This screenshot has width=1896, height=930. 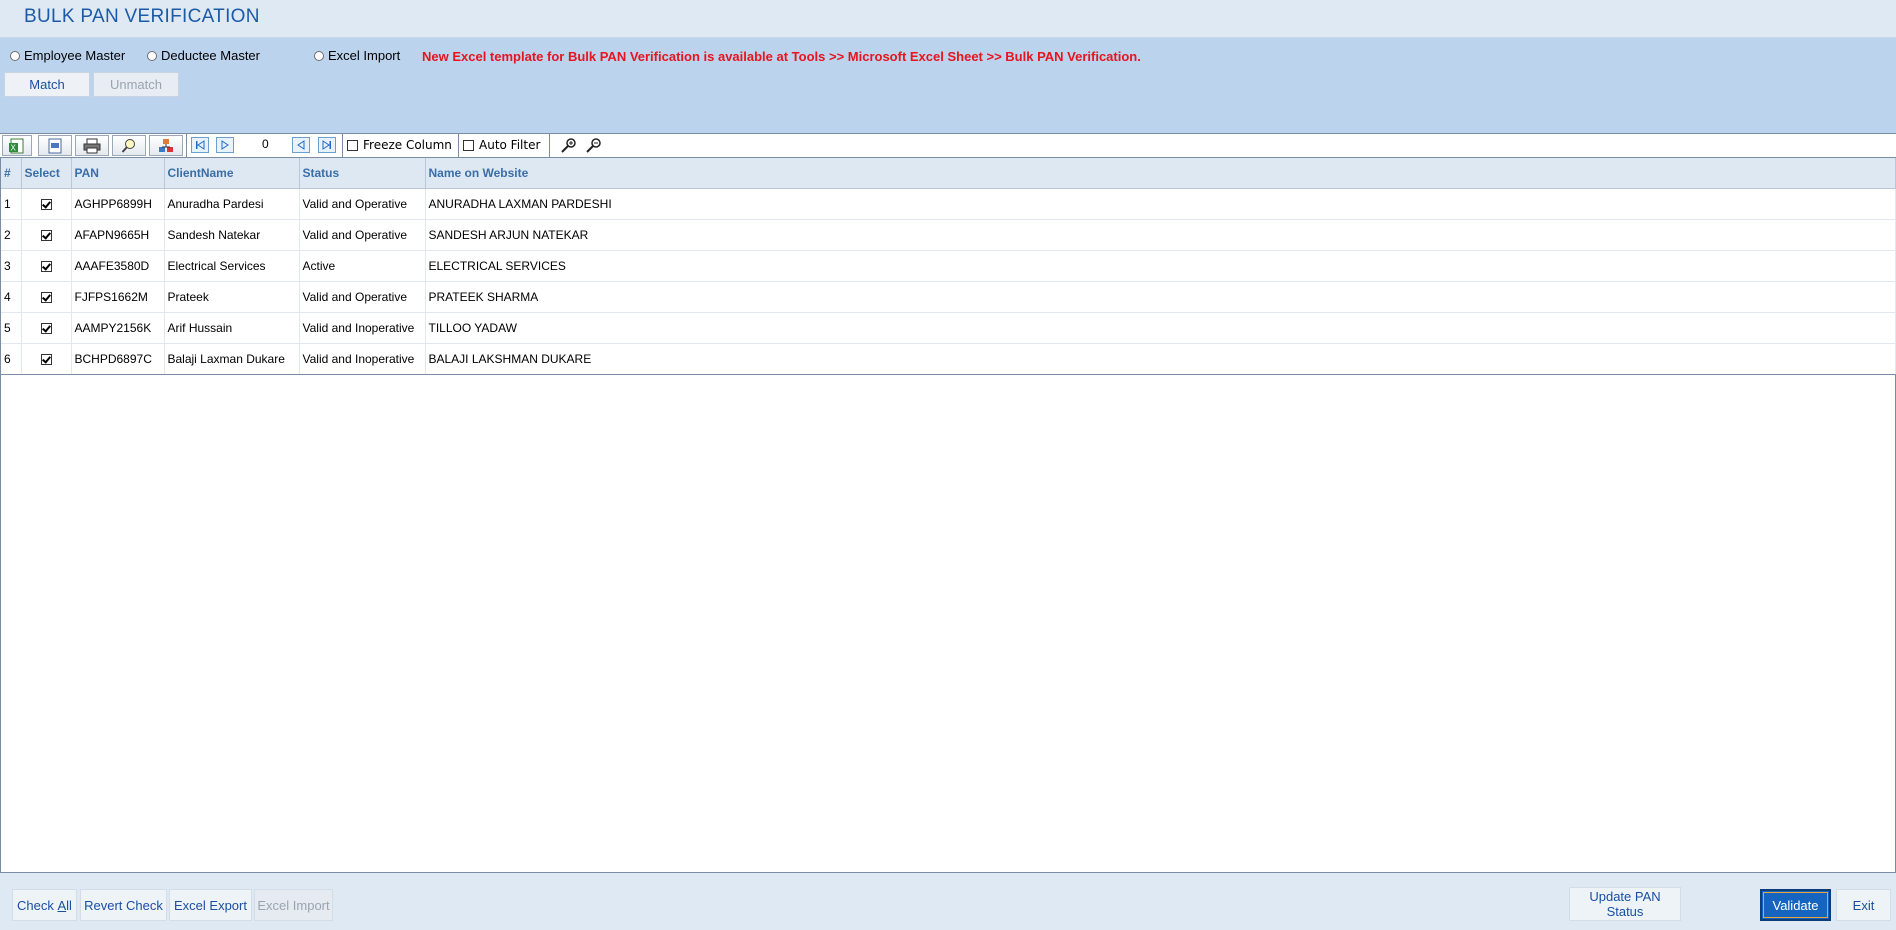 I want to click on radio-employee-master: Employee Master, so click(x=67, y=55).